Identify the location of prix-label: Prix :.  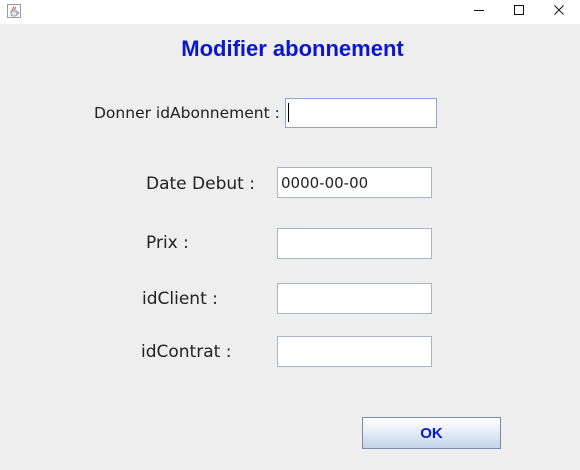
(167, 243).